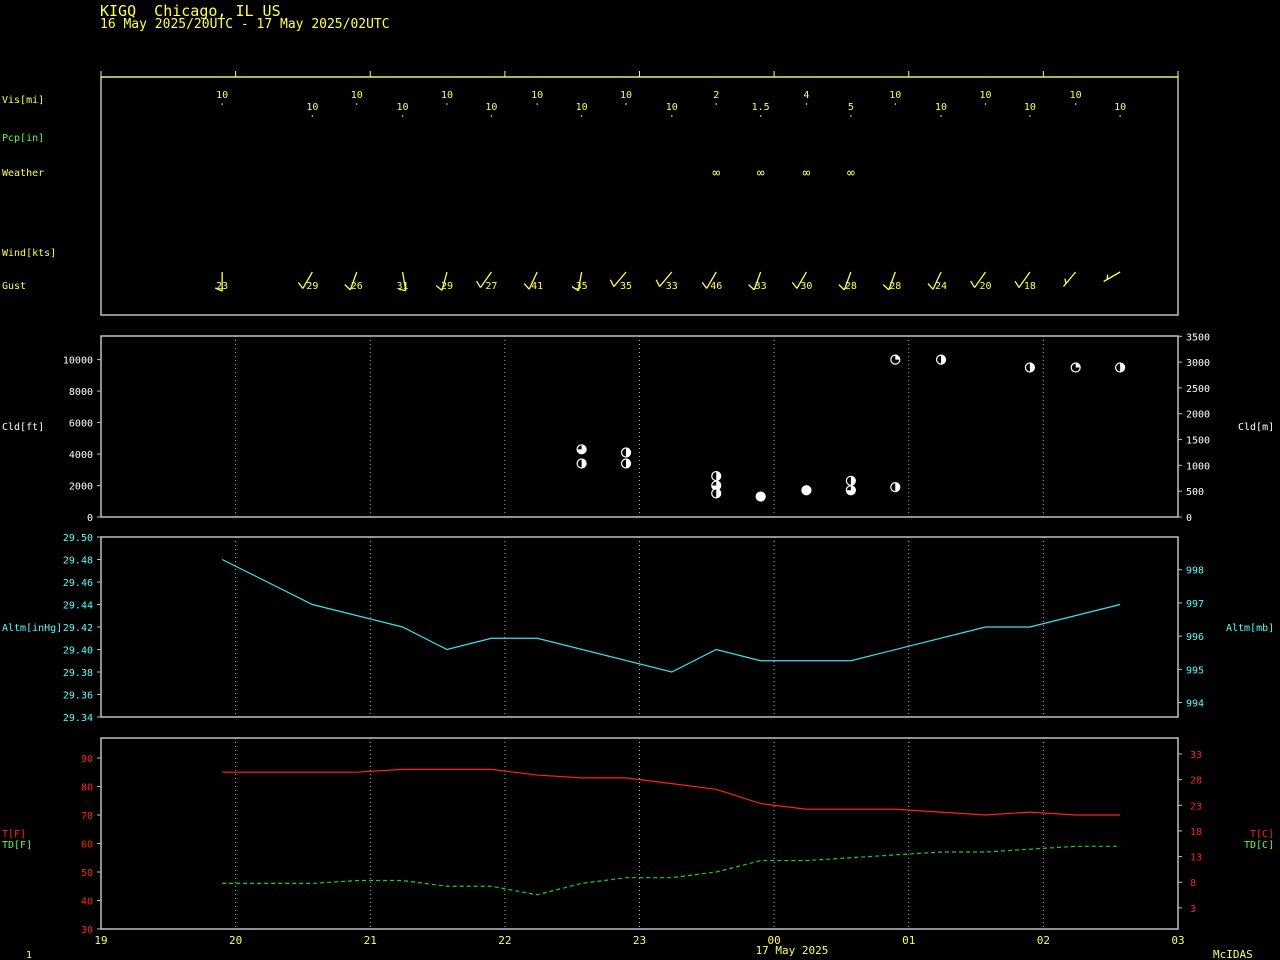  What do you see at coordinates (1262, 834) in the screenshot?
I see `temperature-ylabel-right: T[C]` at bounding box center [1262, 834].